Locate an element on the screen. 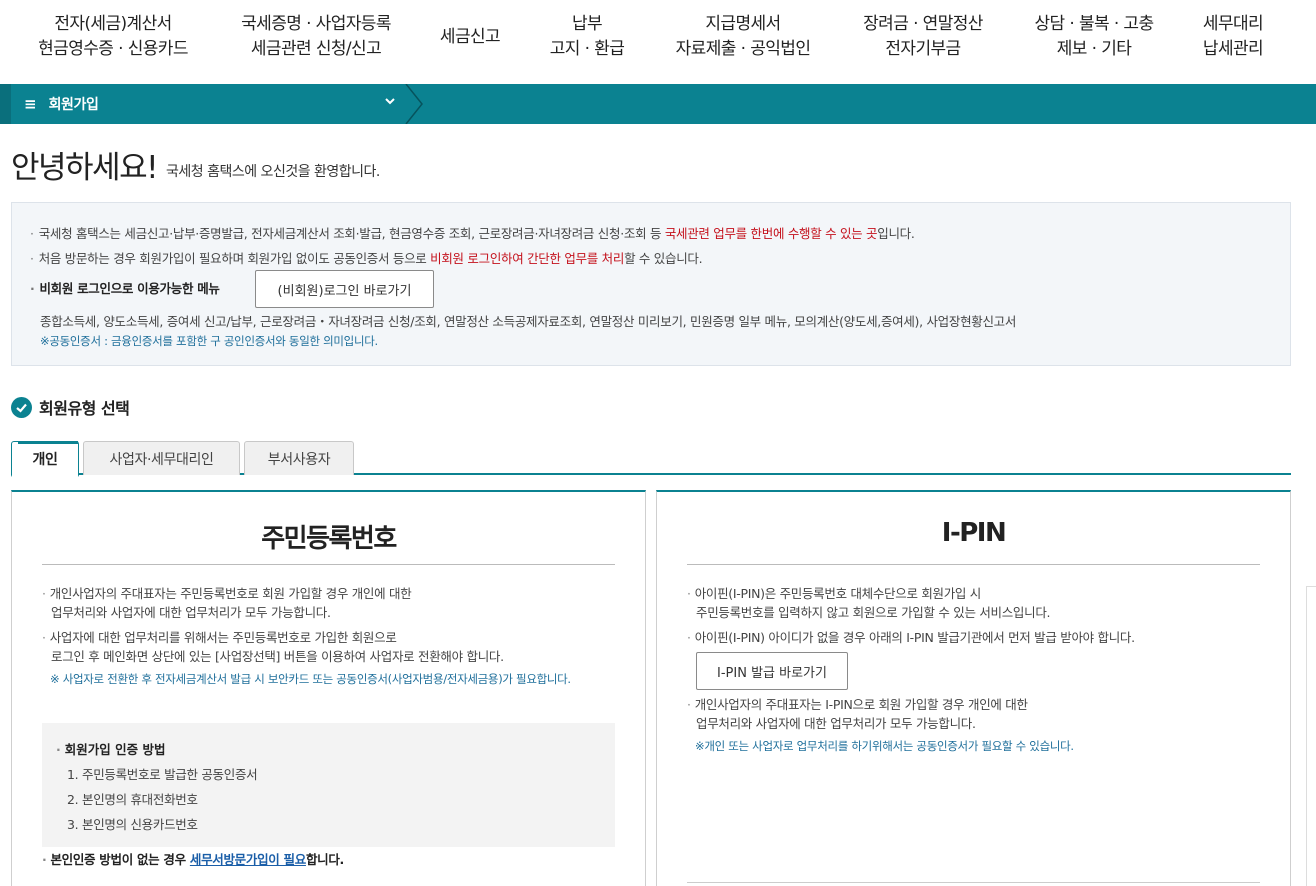 The height and width of the screenshot is (886, 1316). hamburger-icon: ≡ is located at coordinates (30, 104).